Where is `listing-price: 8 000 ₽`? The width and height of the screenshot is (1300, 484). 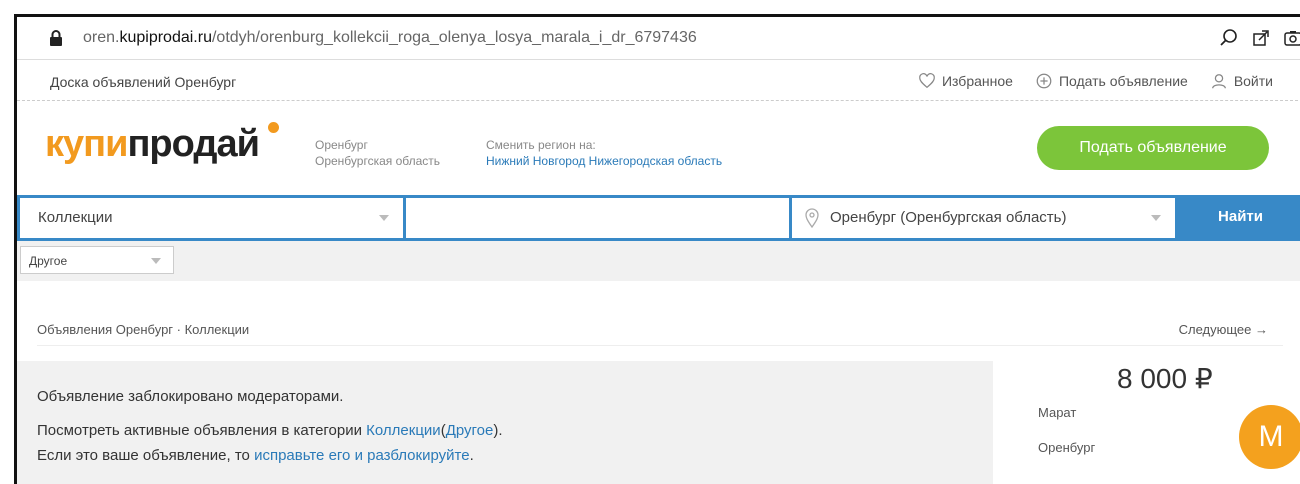
listing-price: 8 000 ₽ is located at coordinates (1165, 378).